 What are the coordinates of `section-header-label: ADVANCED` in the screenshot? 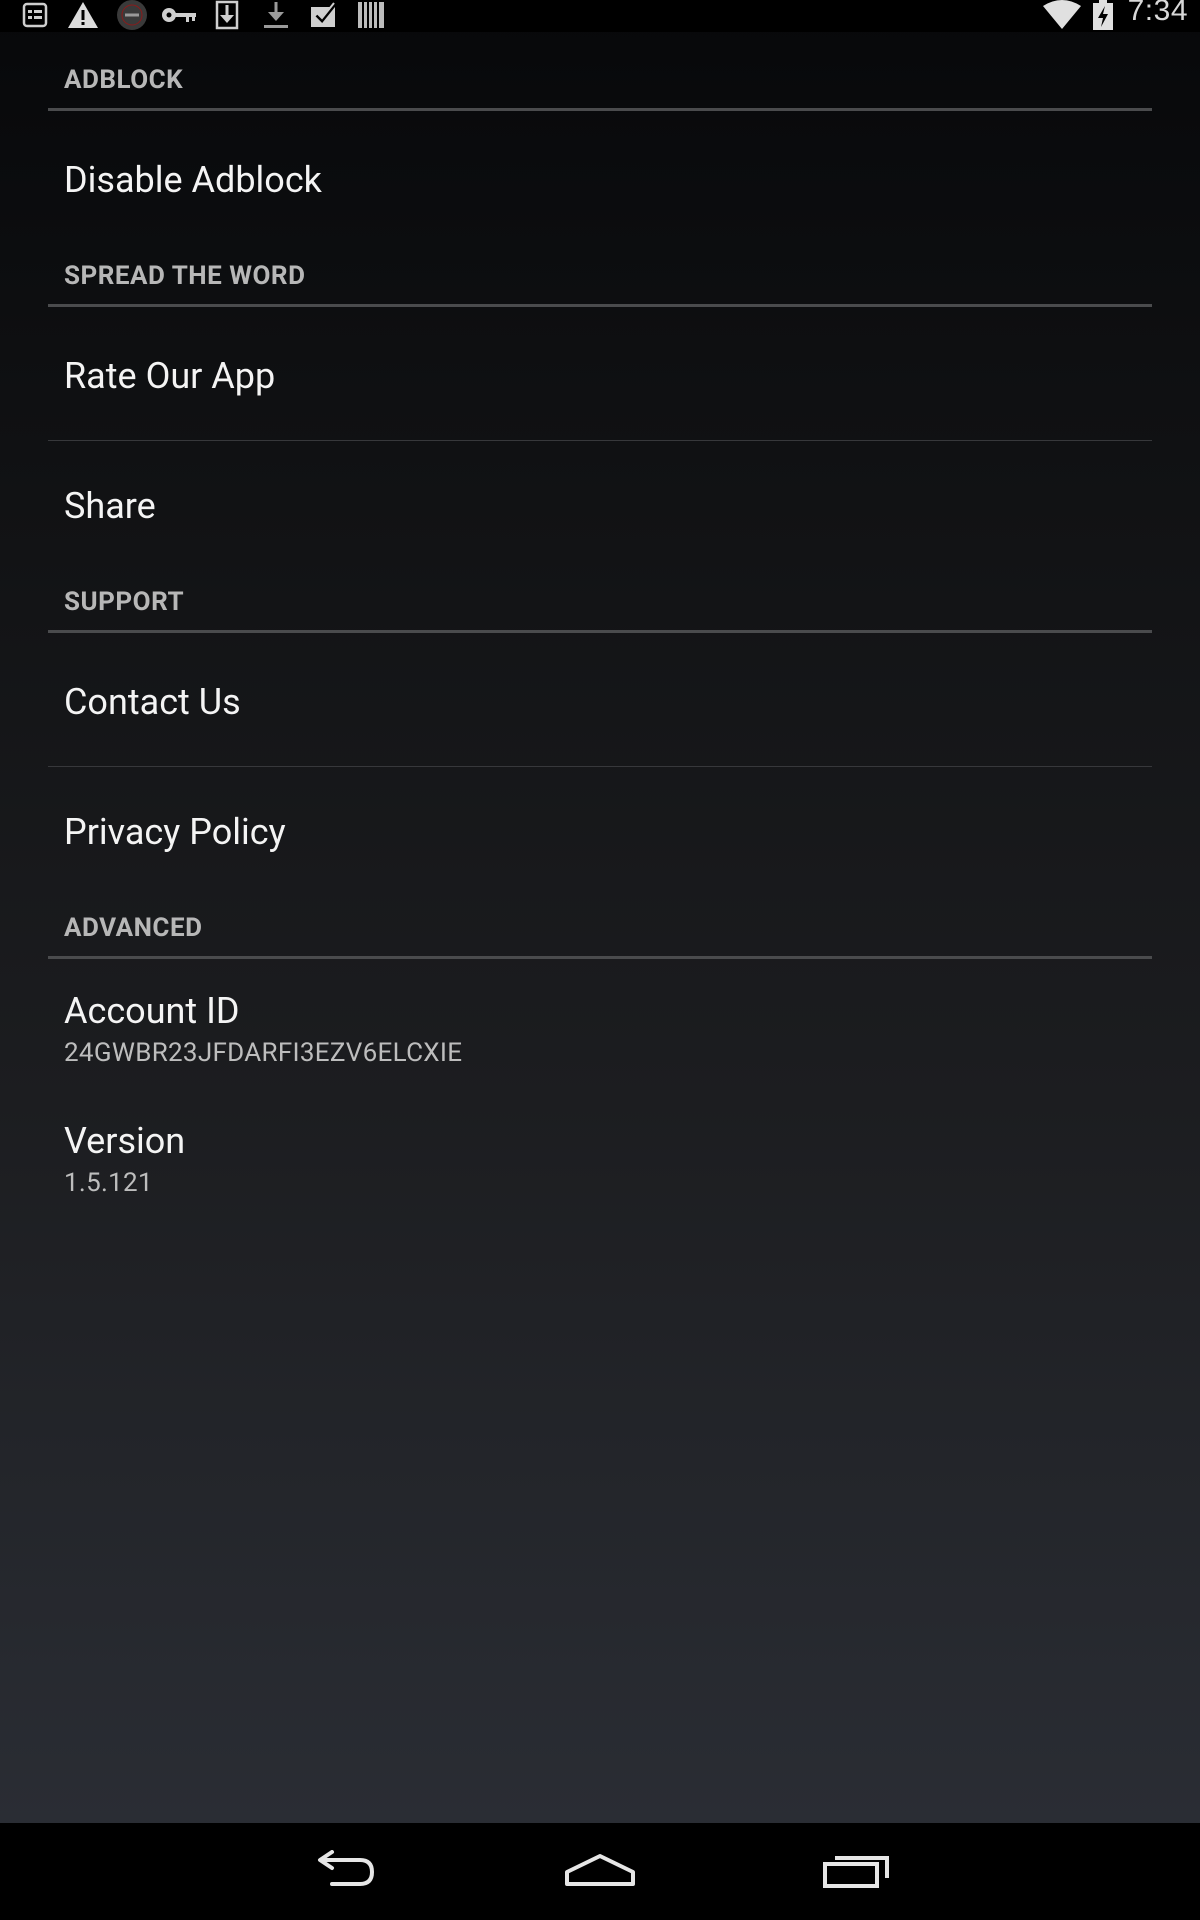 It's located at (133, 928).